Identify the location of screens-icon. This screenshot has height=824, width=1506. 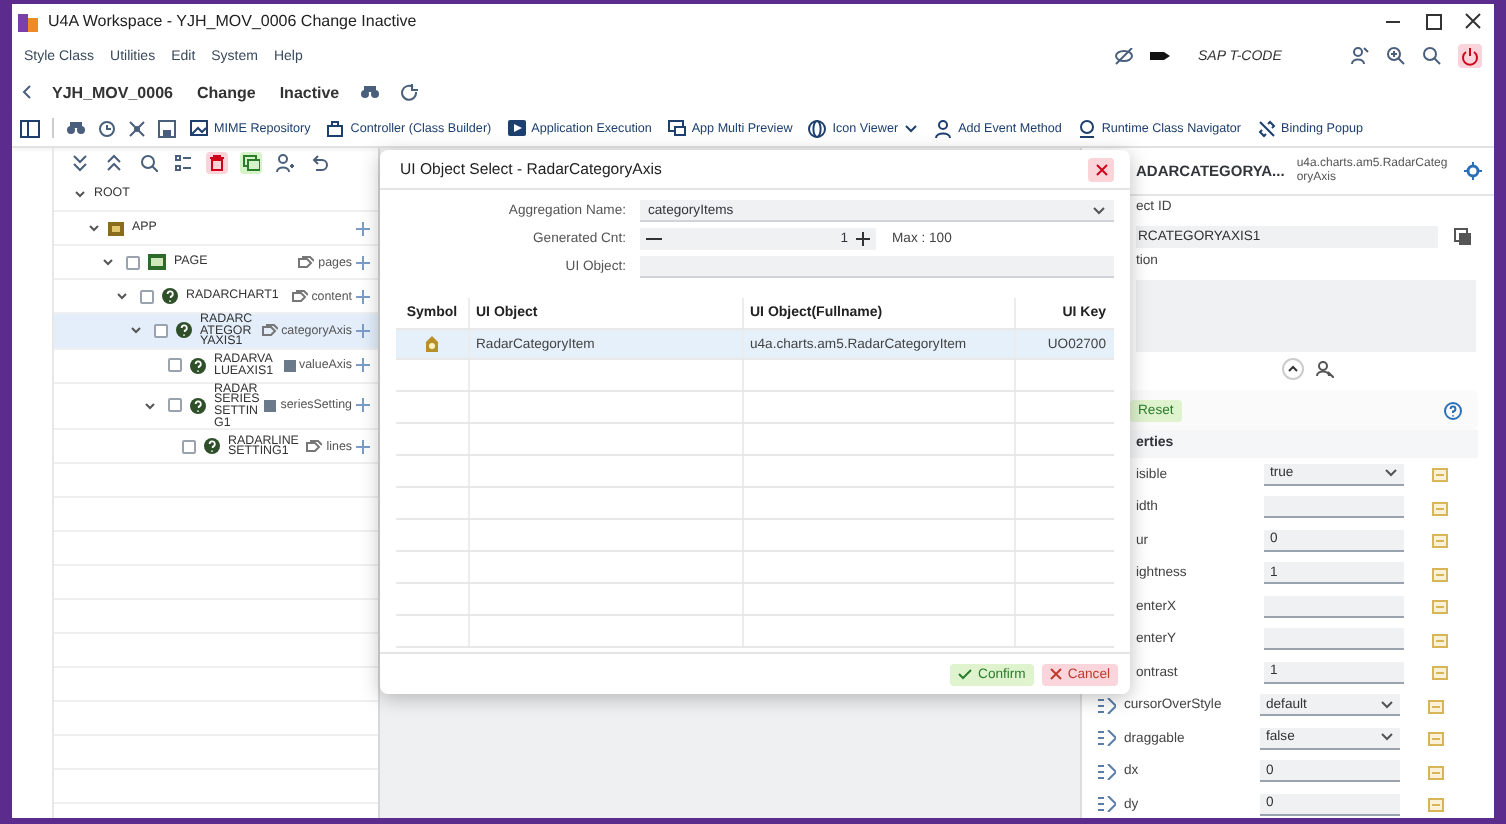
(676, 128).